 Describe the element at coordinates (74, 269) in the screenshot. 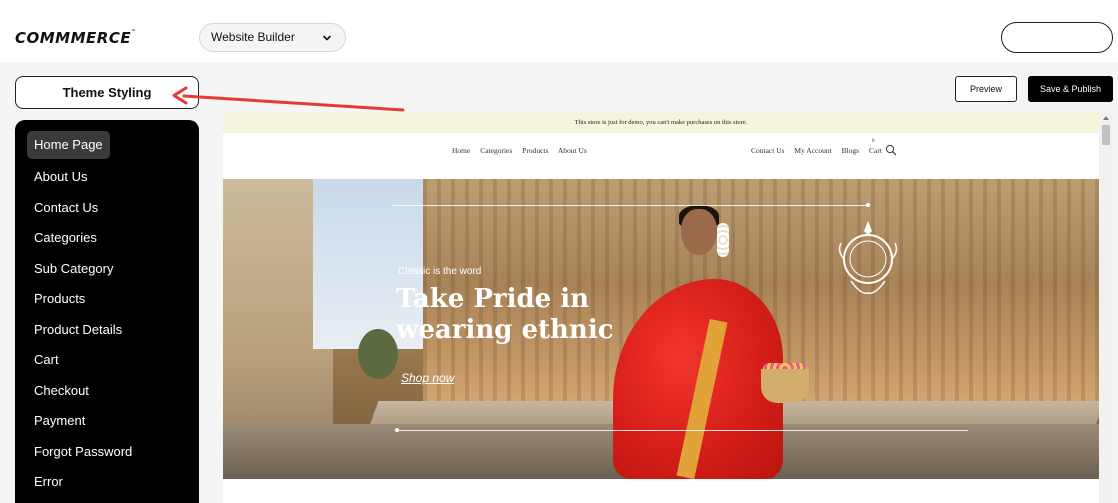

I see `sidebar-item-sub-category: Sub Category` at that location.